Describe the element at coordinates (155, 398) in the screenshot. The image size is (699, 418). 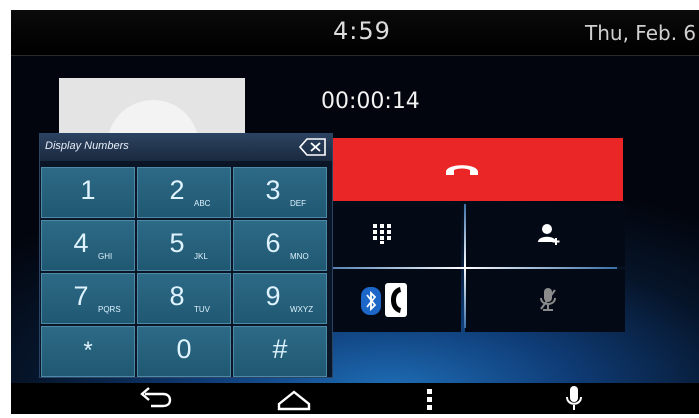
I see `back-icon` at that location.